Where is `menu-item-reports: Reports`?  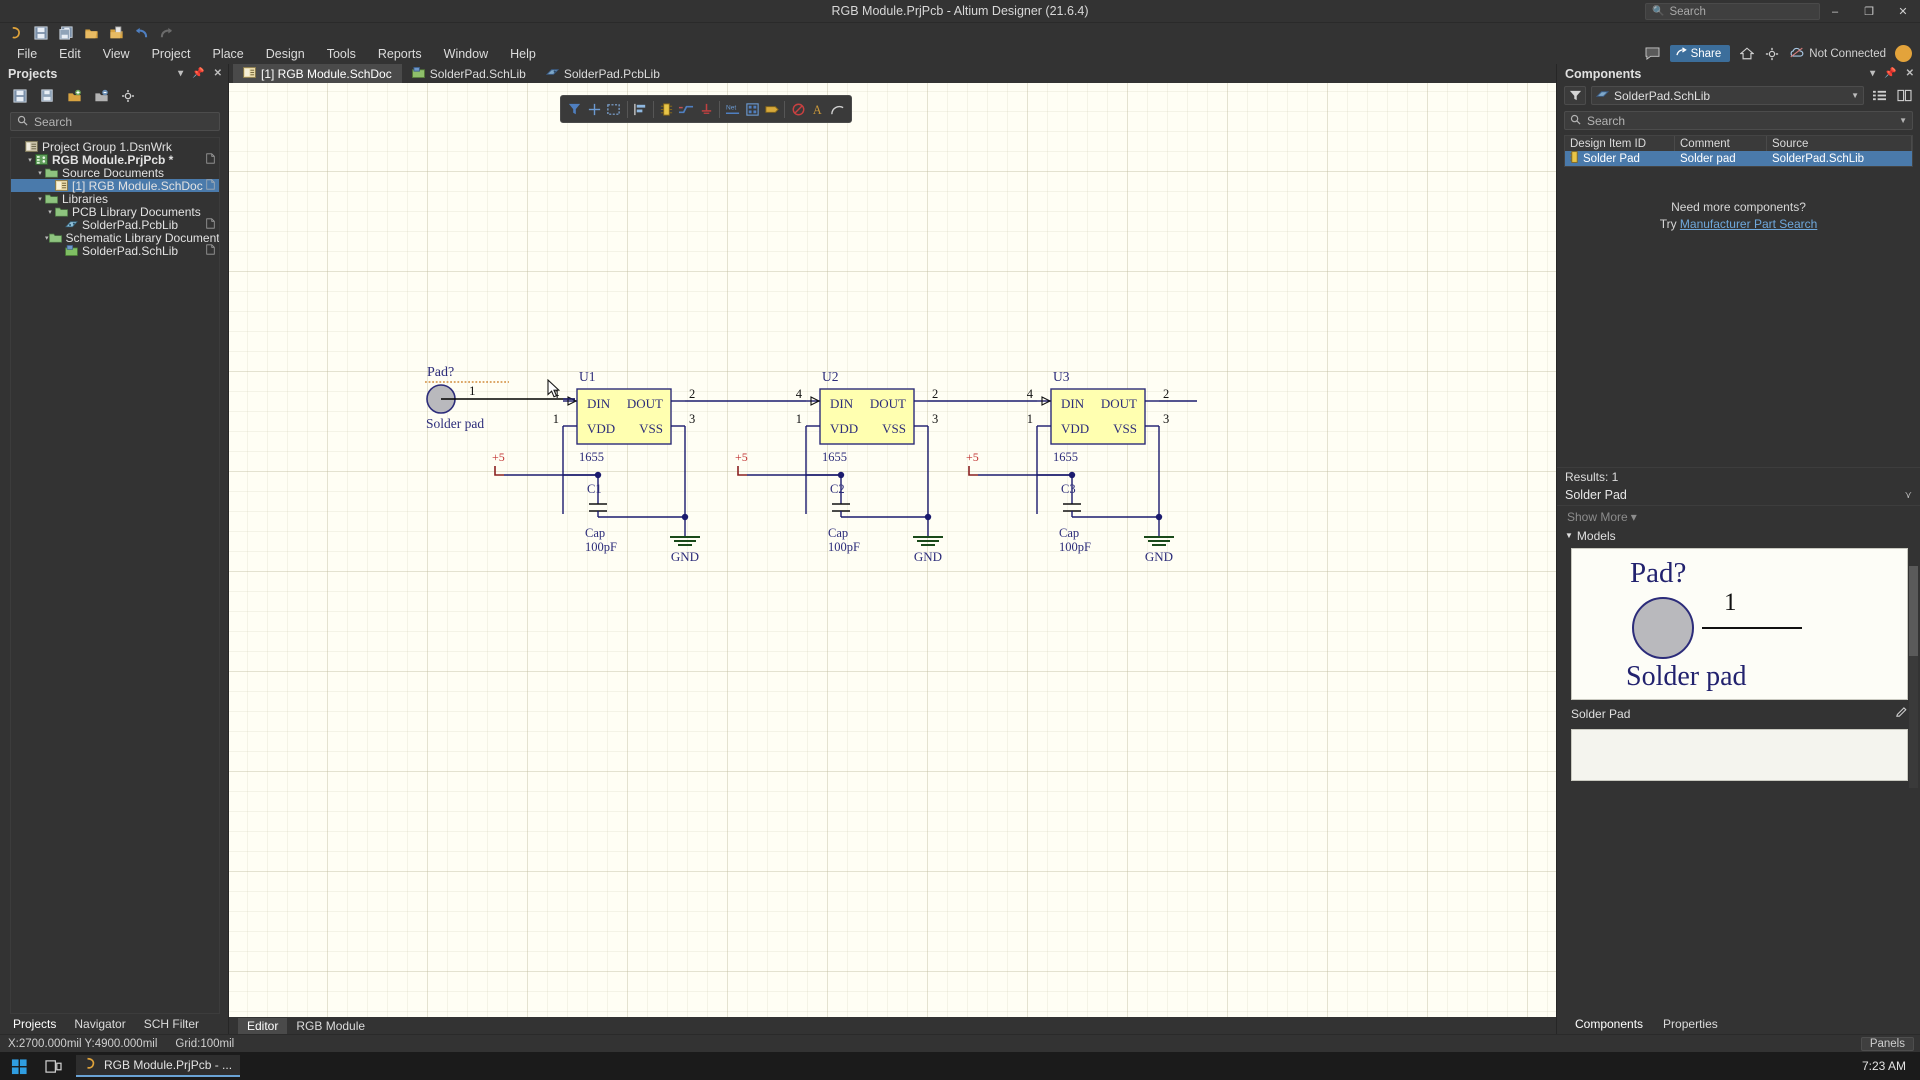 menu-item-reports: Reports is located at coordinates (400, 54).